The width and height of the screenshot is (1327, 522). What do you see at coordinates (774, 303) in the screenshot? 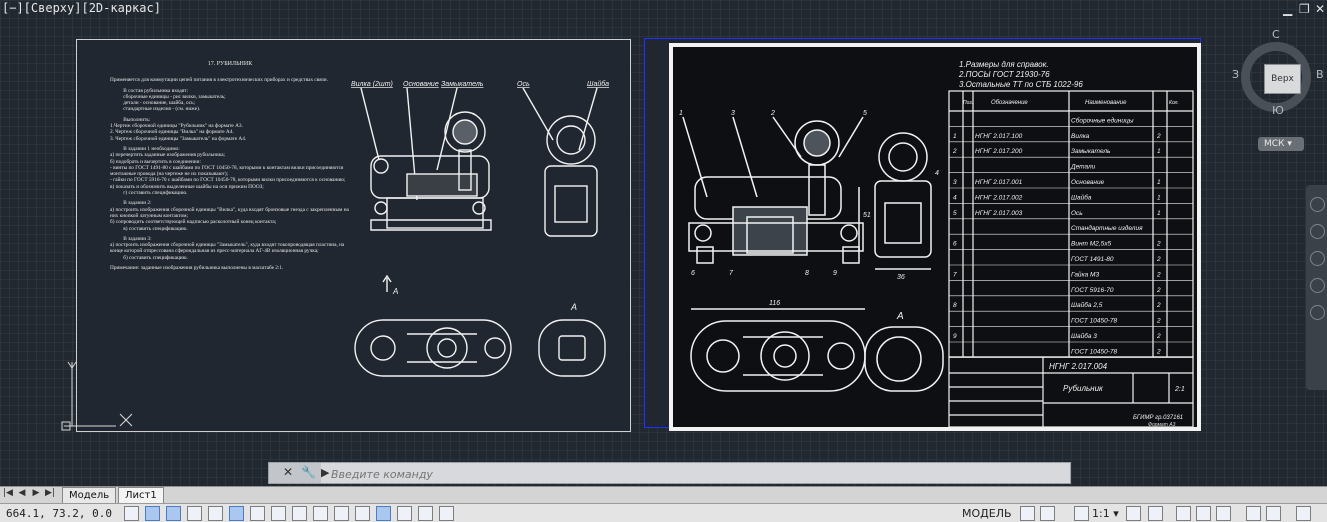
I see `dim-width: 116` at bounding box center [774, 303].